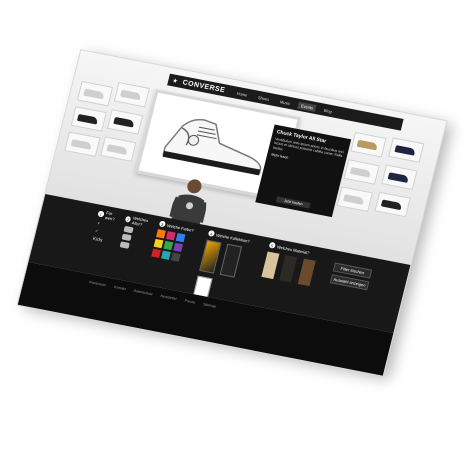  I want to click on step-label: Für wen?, so click(110, 216).